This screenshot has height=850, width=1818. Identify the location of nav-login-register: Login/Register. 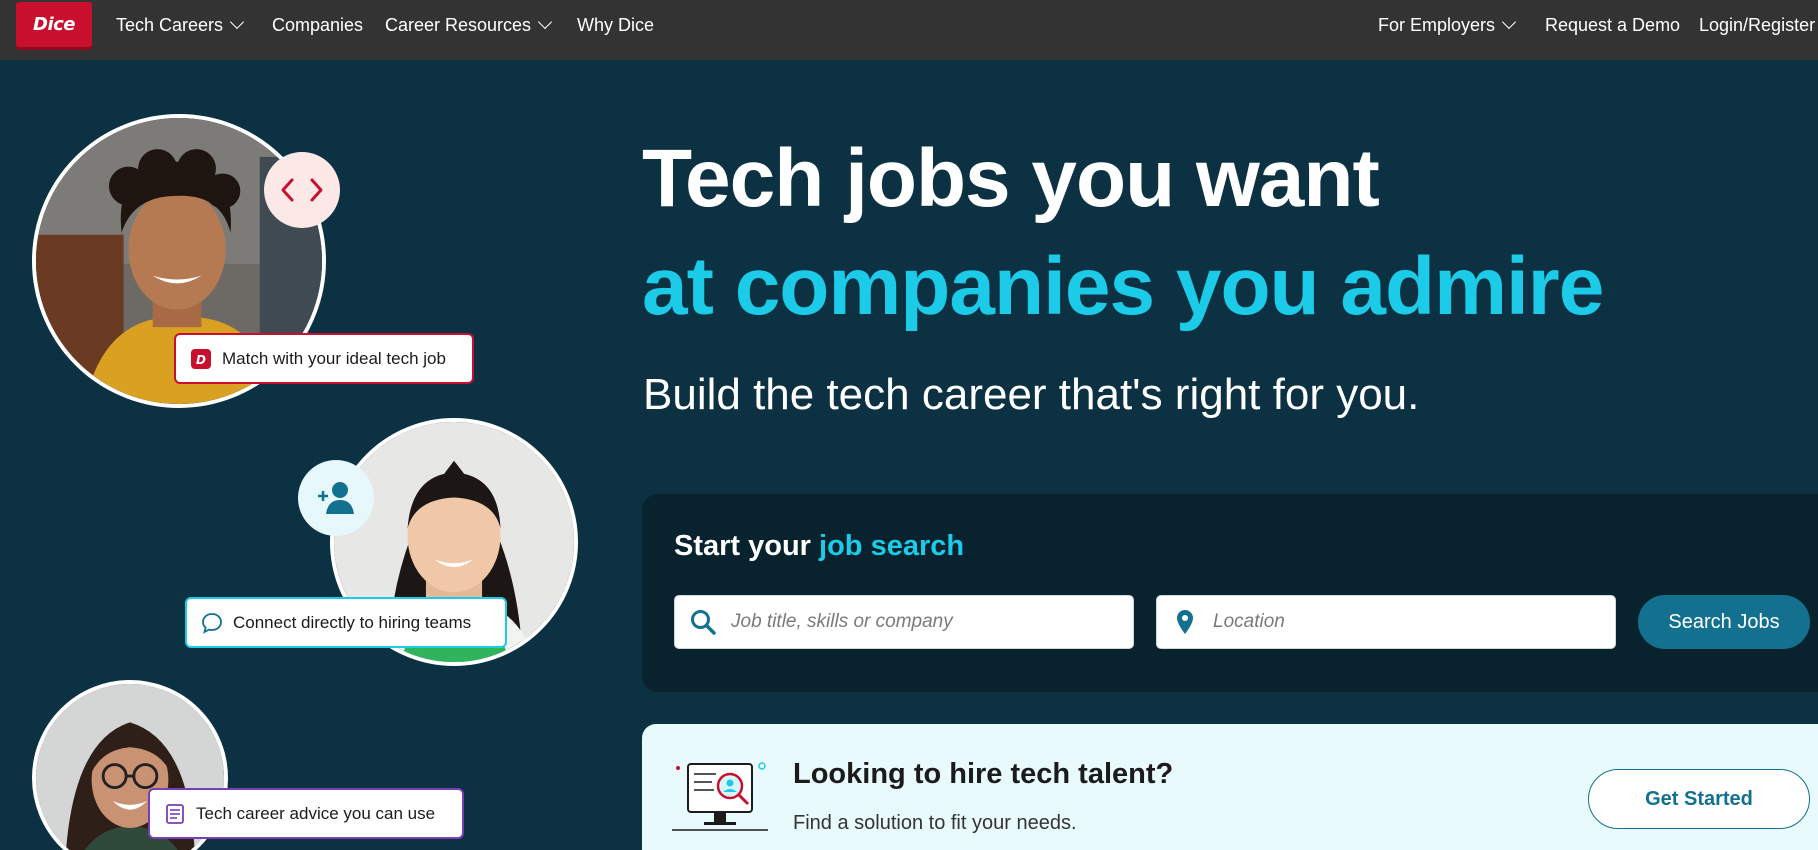
(1757, 25).